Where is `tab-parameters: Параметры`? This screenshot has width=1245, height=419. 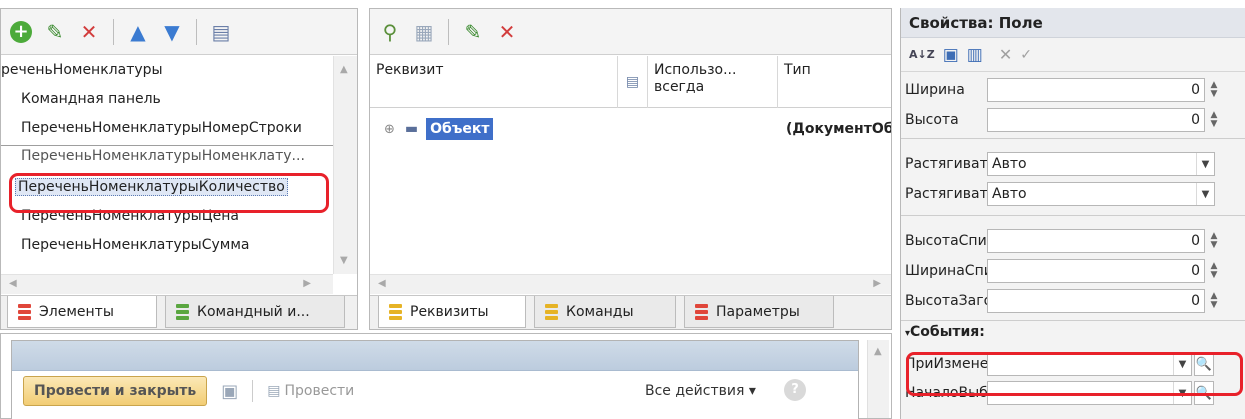
tab-parameters: Параметры is located at coordinates (759, 312).